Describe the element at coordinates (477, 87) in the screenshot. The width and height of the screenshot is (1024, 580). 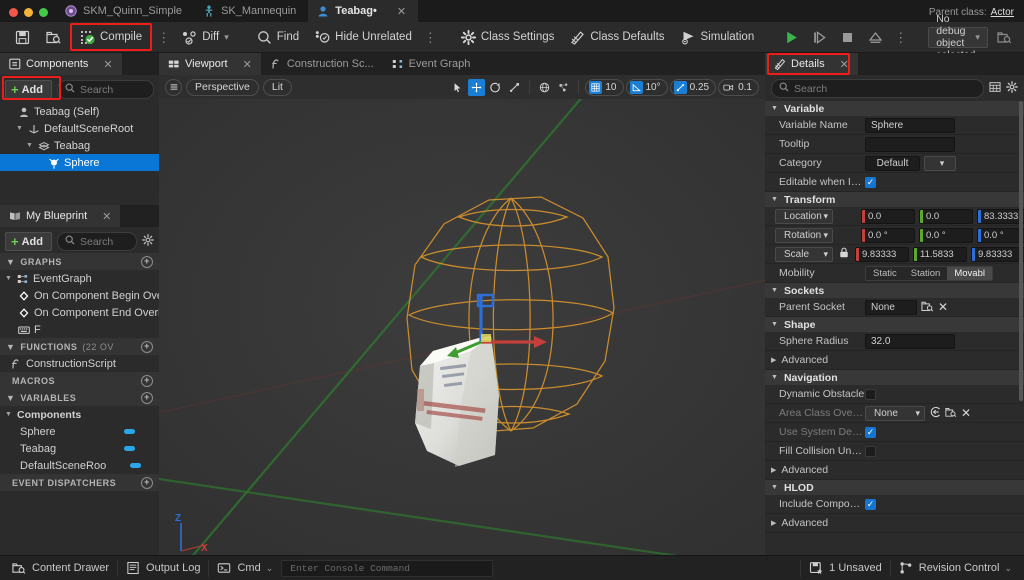
I see `move-tool-button` at that location.